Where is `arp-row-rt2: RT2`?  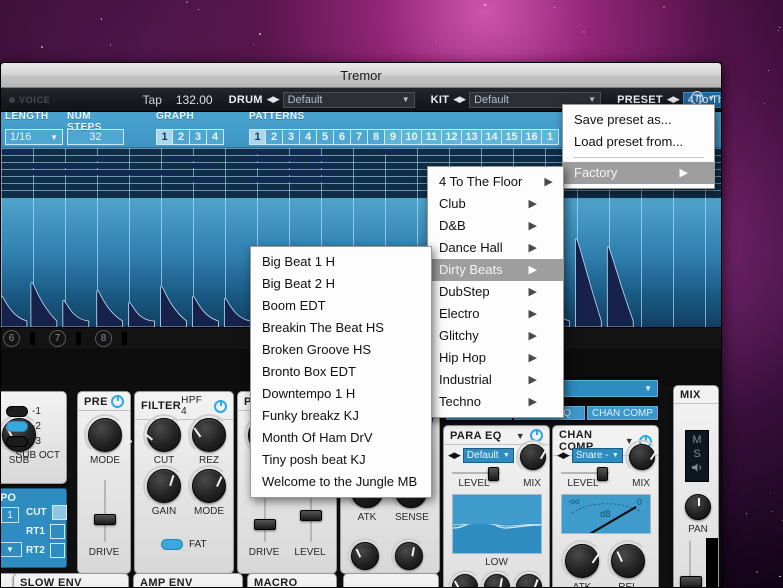 arp-row-rt2: RT2 is located at coordinates (46, 550).